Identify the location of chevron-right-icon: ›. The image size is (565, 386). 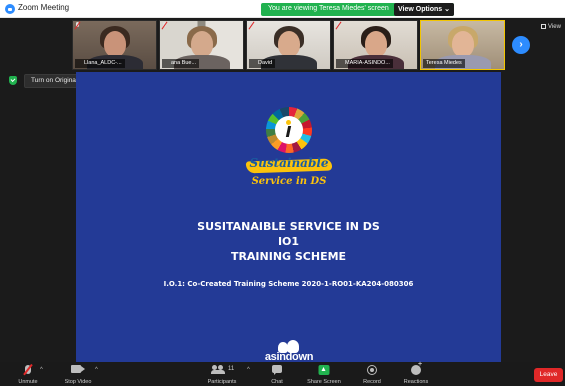
(521, 45).